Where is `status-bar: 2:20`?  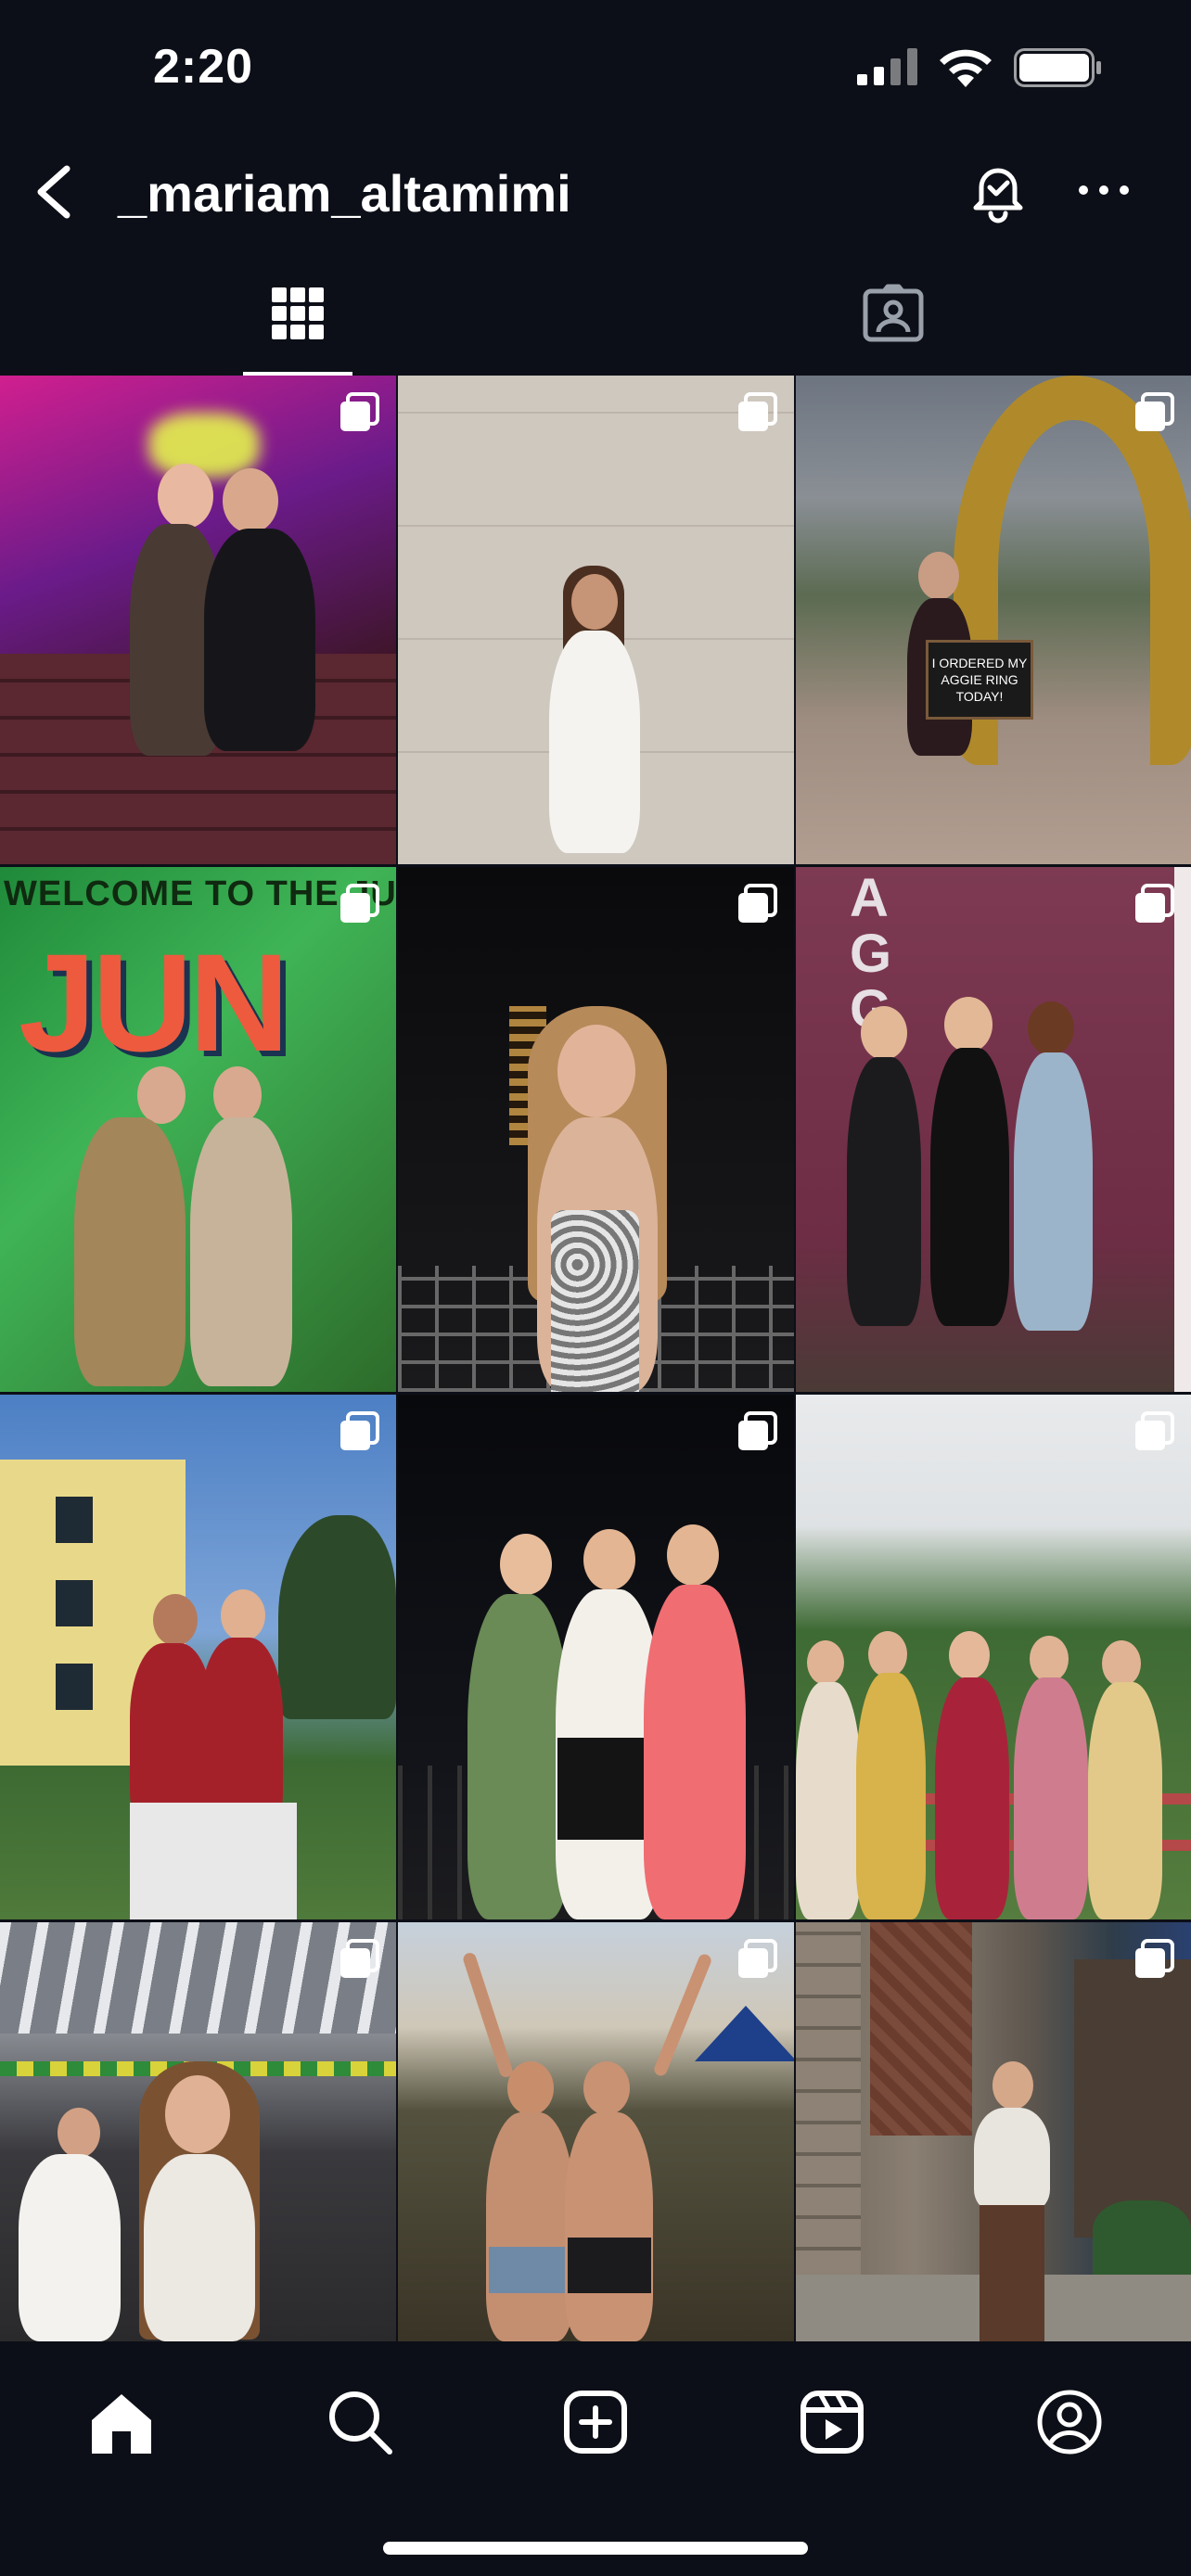 status-bar: 2:20 is located at coordinates (595, 69).